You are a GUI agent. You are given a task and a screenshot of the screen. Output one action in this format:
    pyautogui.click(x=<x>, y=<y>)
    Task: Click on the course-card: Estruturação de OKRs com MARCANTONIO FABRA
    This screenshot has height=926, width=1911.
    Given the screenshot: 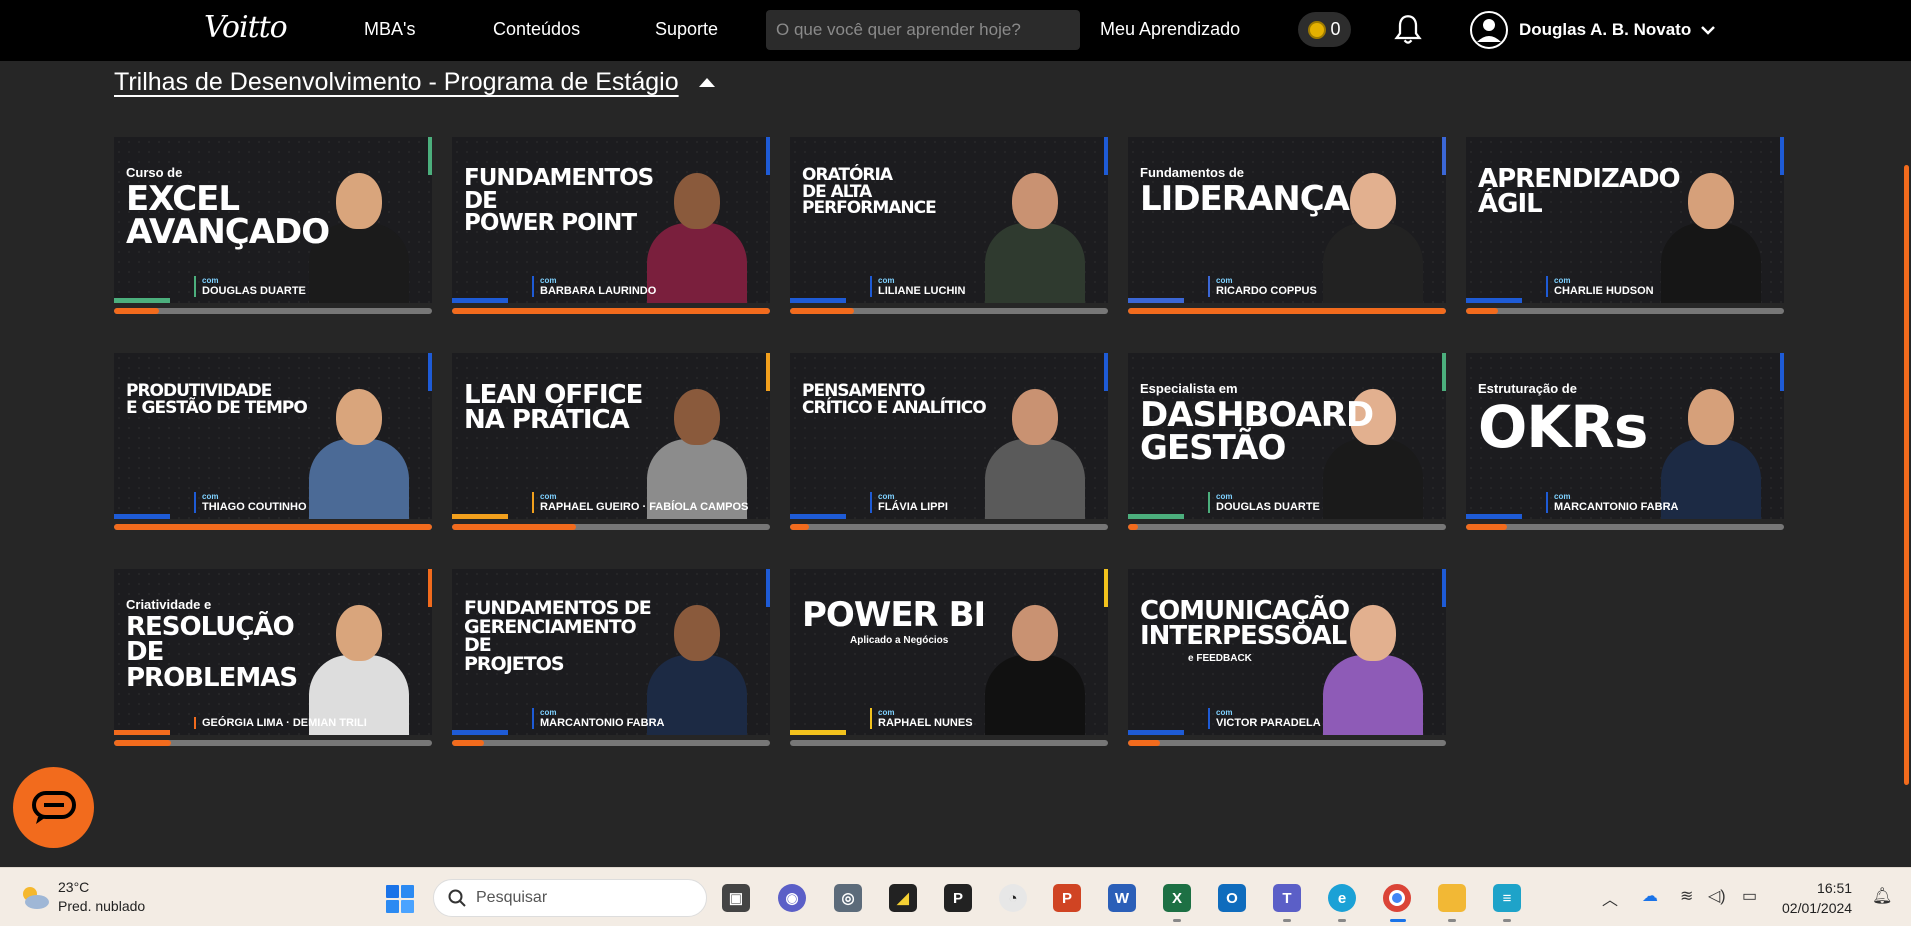 What is the action you would take?
    pyautogui.click(x=1625, y=441)
    